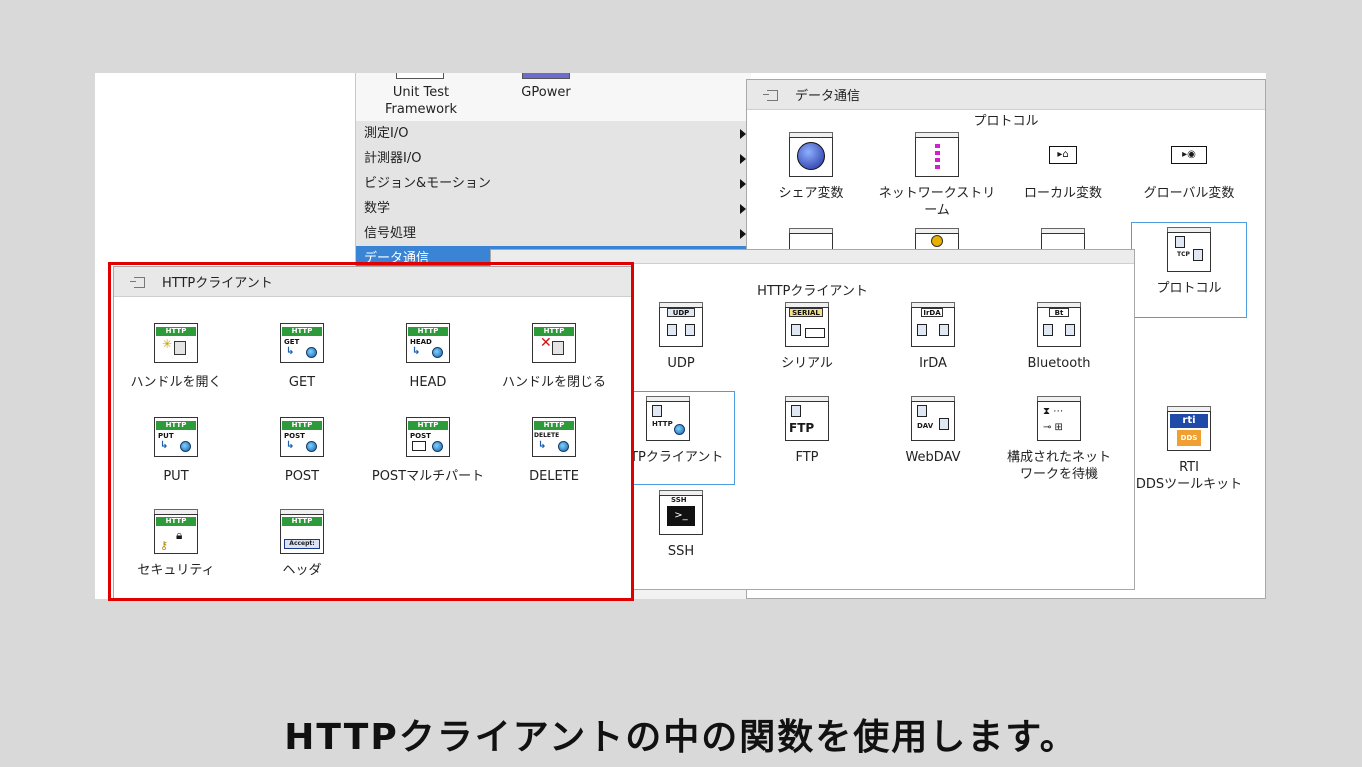 The width and height of the screenshot is (1362, 767). I want to click on webdav-icon: DAV, so click(933, 419).